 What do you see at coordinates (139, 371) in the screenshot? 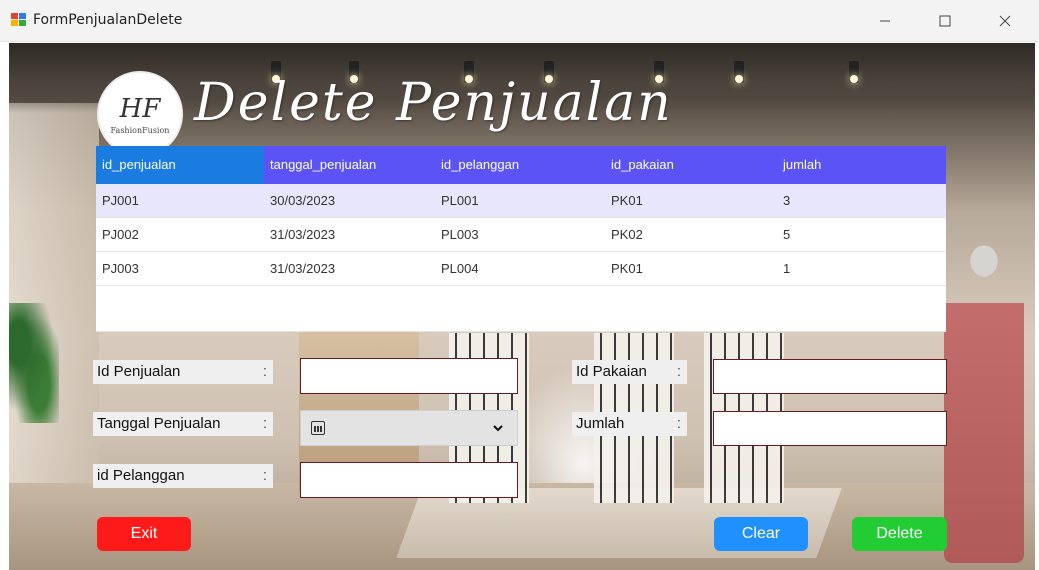
I see `id-penjualan-label-text: Id Penjualan` at bounding box center [139, 371].